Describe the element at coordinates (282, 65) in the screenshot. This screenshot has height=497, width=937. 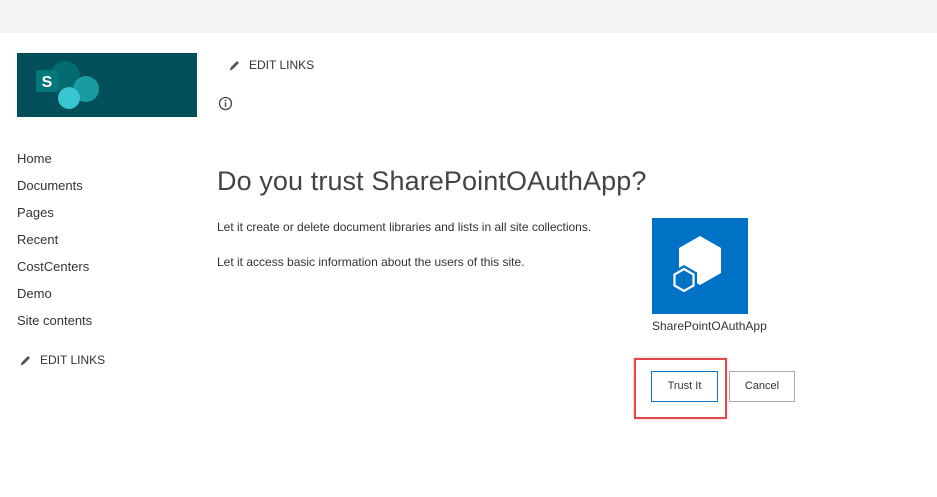
I see `top-edit-links-label: EDIT LINKS` at that location.